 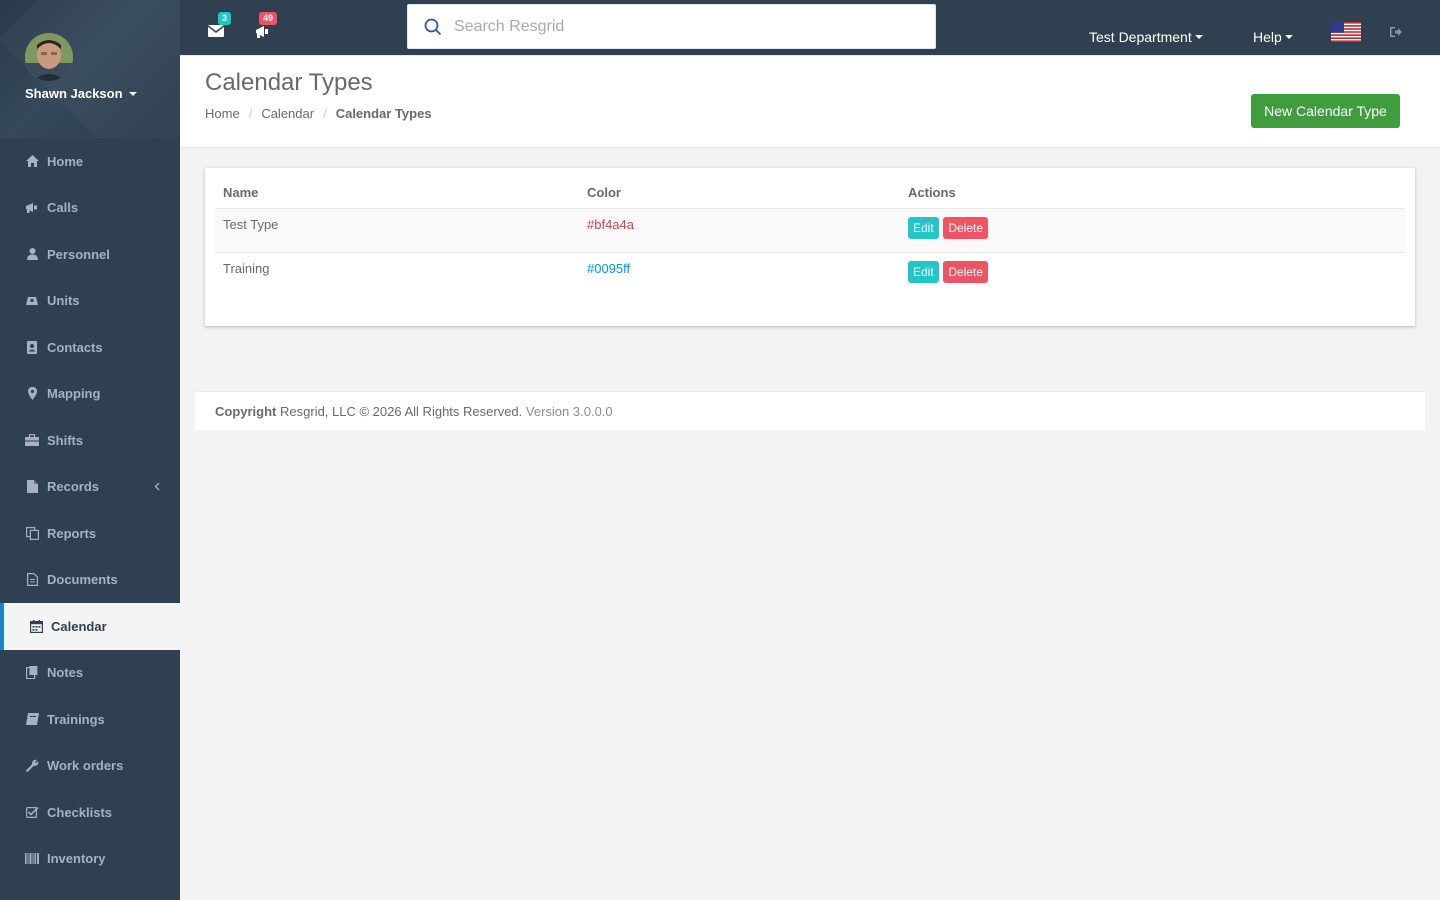 I want to click on sidebar-item-inventory: Inventory, so click(x=90, y=859).